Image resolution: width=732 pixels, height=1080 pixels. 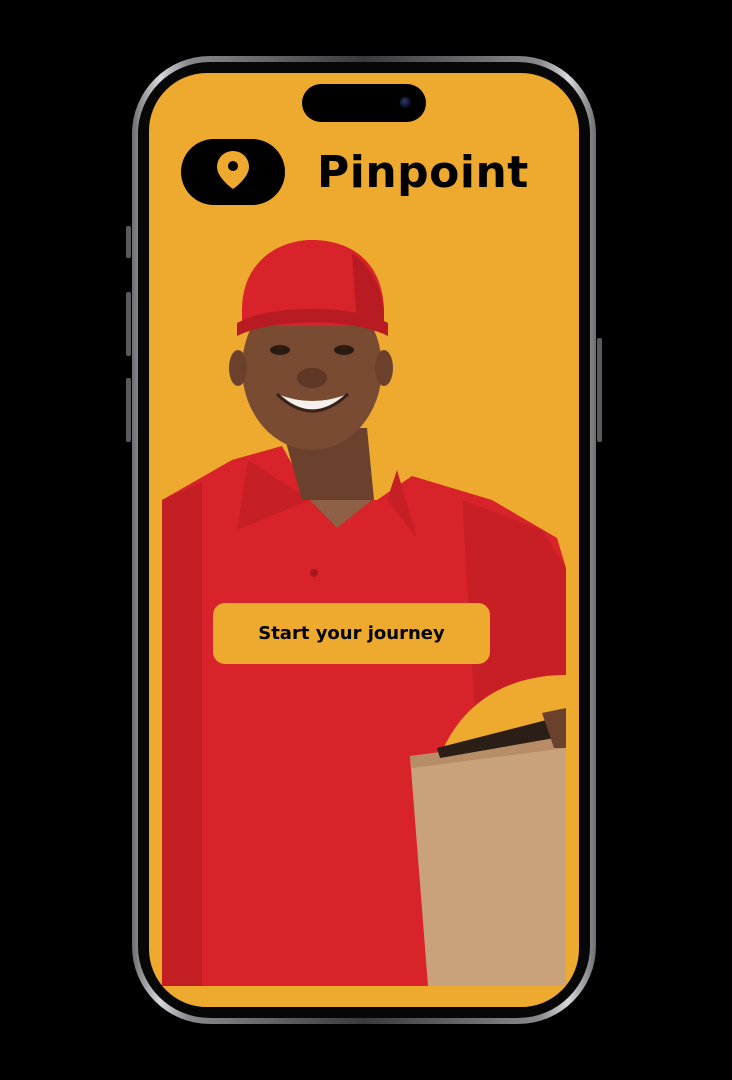 What do you see at coordinates (599, 390) in the screenshot?
I see `power-button` at bounding box center [599, 390].